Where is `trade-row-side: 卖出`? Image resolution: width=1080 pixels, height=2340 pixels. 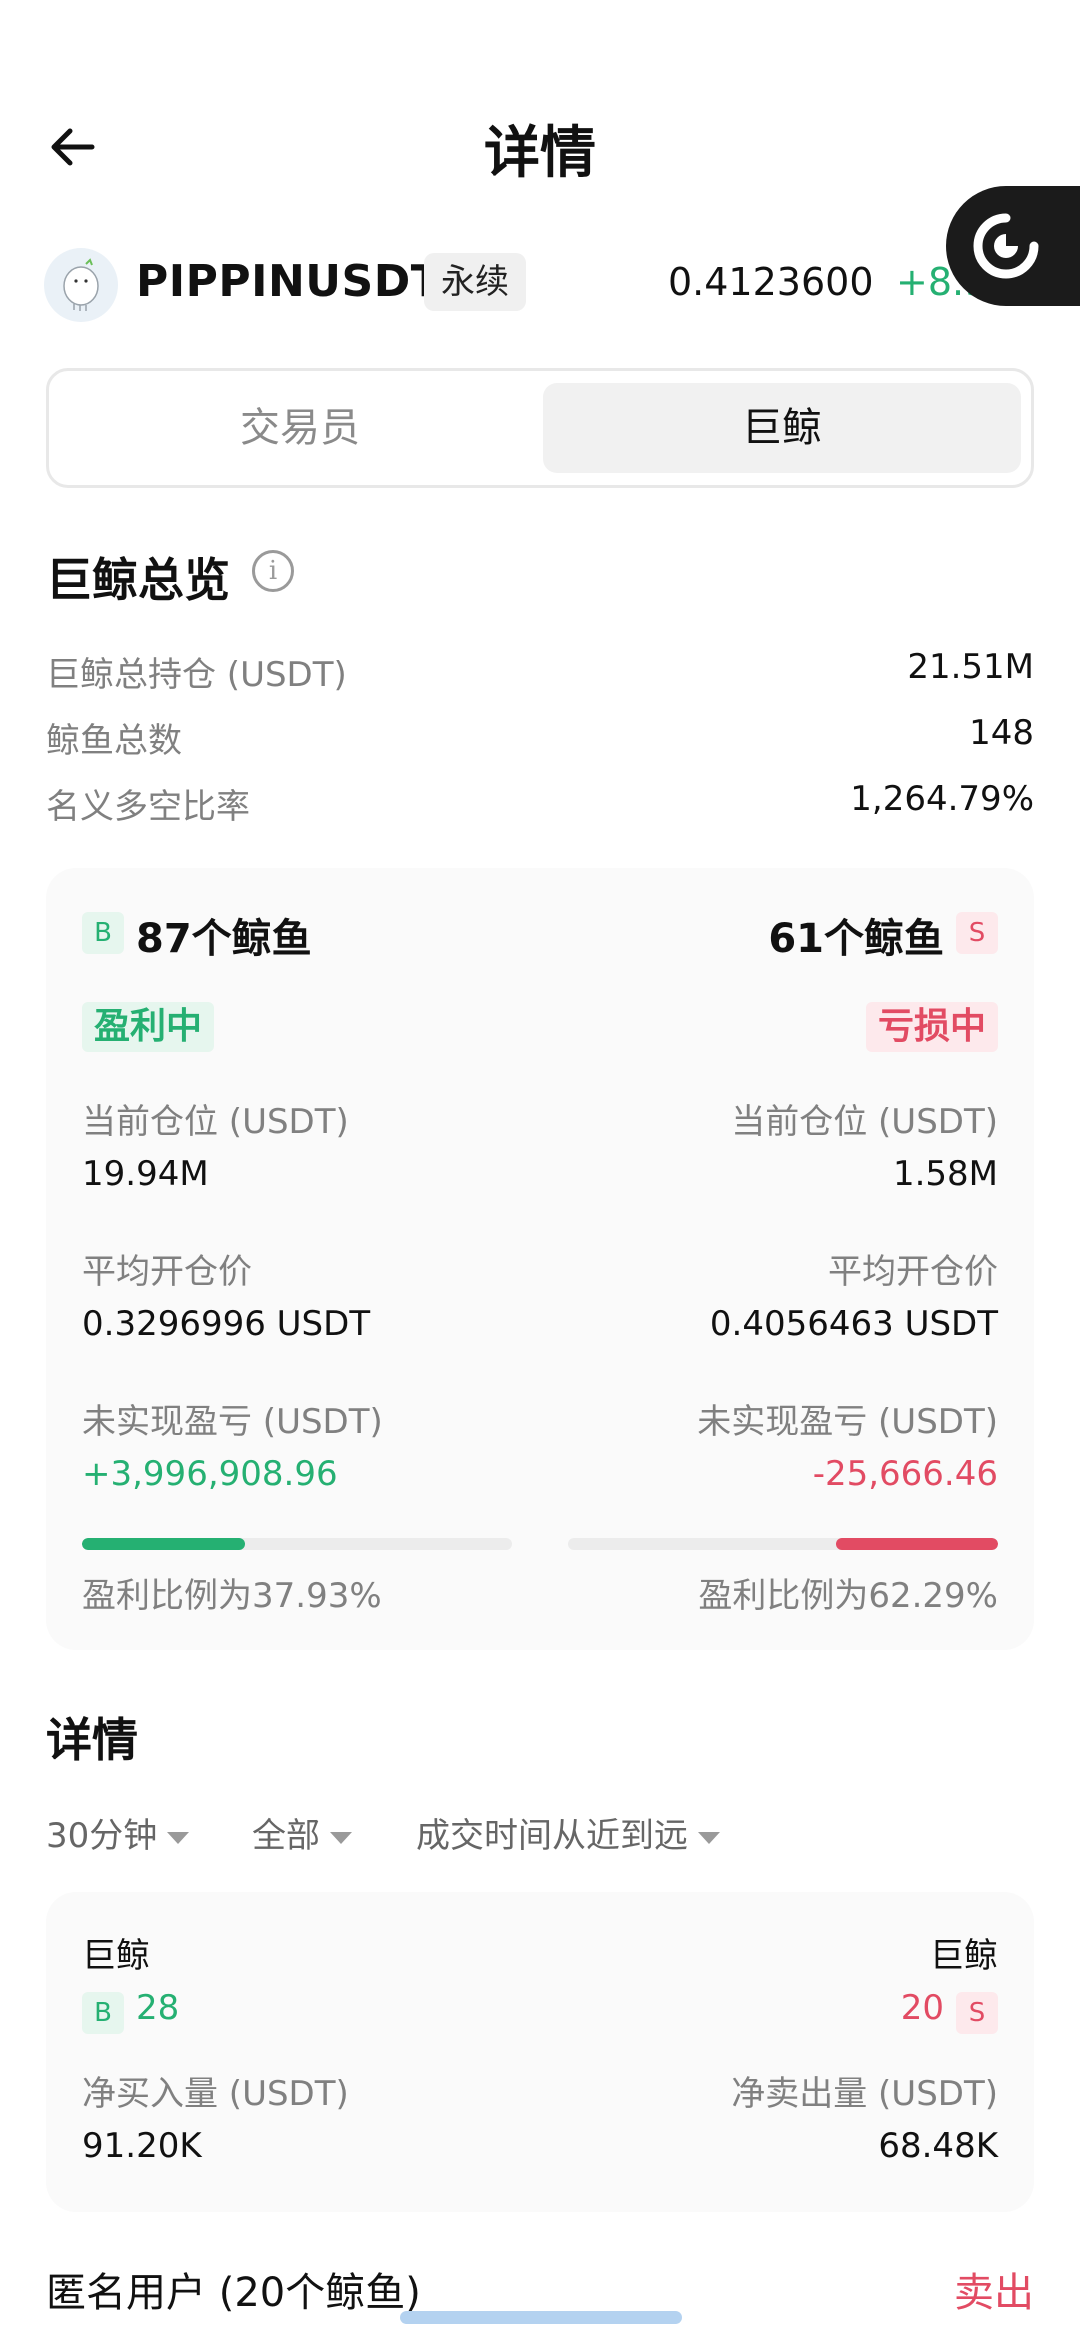 trade-row-side: 卖出 is located at coordinates (994, 2293).